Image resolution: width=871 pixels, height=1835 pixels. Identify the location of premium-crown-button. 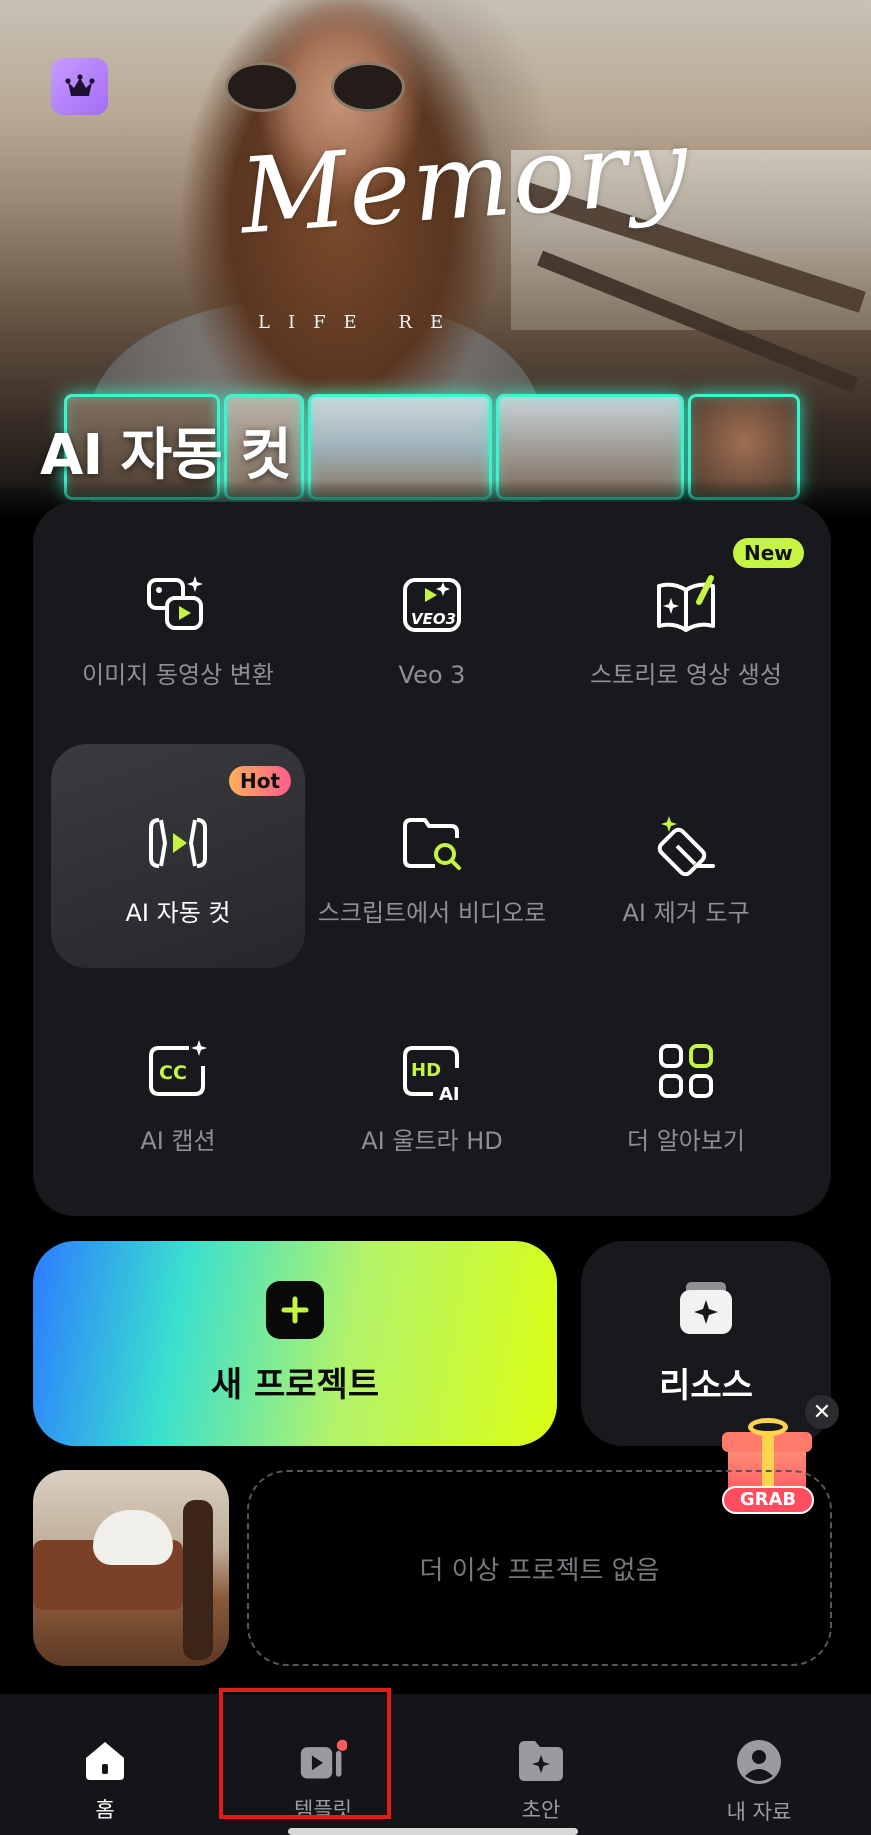
(79, 86).